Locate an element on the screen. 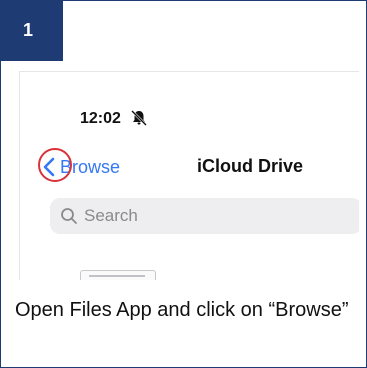 The height and width of the screenshot is (368, 367). file-thumbnail is located at coordinates (118, 275).